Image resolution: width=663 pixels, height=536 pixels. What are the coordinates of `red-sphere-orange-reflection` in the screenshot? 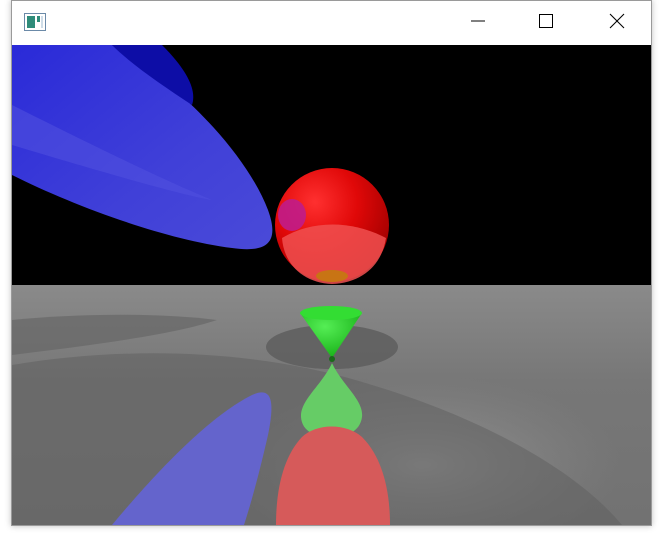 It's located at (332, 276).